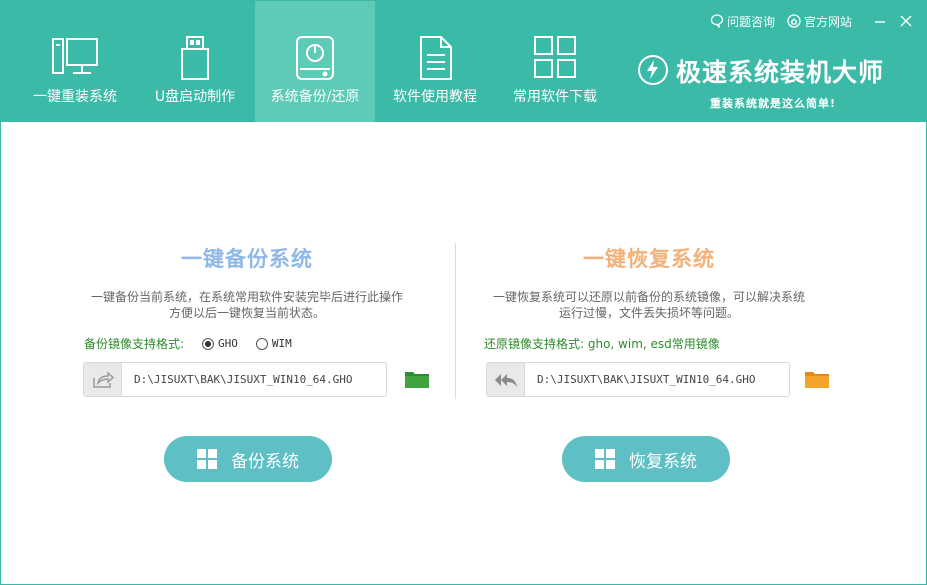 The image size is (927, 585). I want to click on share-icon-button, so click(103, 379).